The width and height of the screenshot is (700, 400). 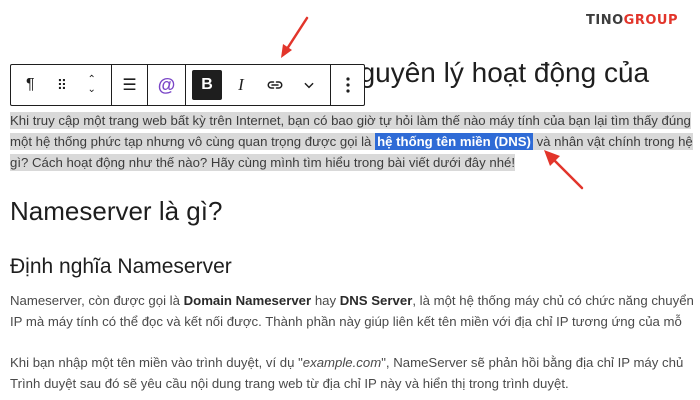 I want to click on drag-handle-icon: ⠿, so click(x=61, y=85).